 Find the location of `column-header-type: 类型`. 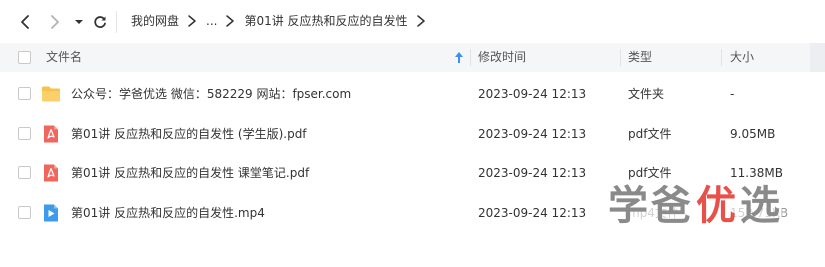

column-header-type: 类型 is located at coordinates (640, 57).